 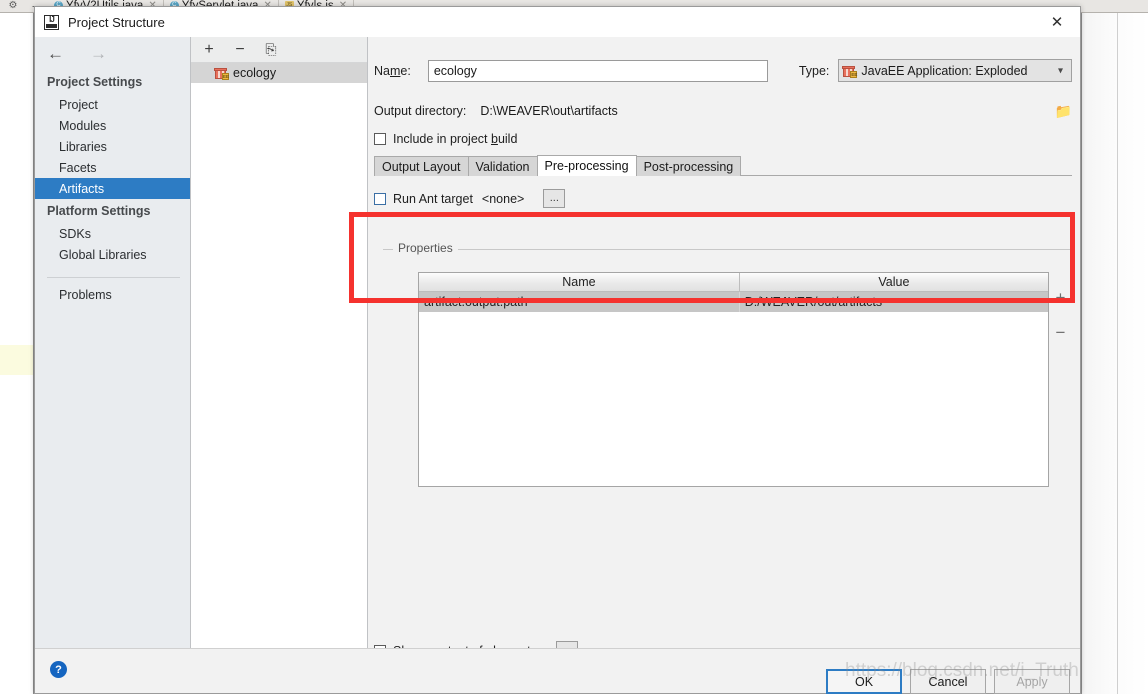 I want to click on tree-item-ecology: EE ecology, so click(x=279, y=73).